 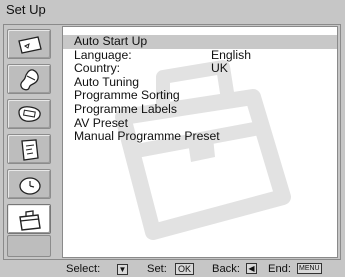 What do you see at coordinates (103, 54) in the screenshot?
I see `menu-item-label: Language:` at bounding box center [103, 54].